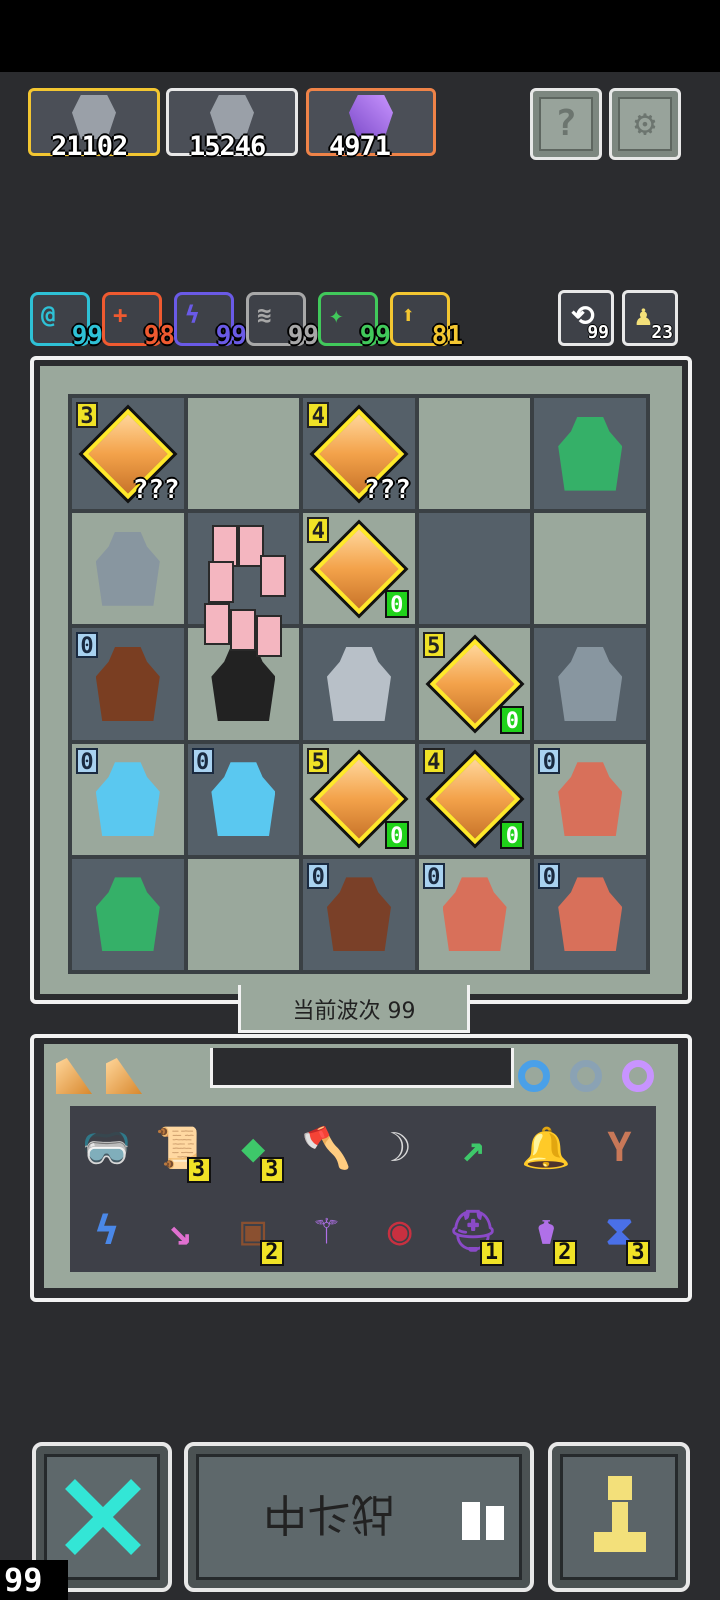 The width and height of the screenshot is (720, 1600). Describe the element at coordinates (87, 415) in the screenshot. I see `level-badge: 3` at that location.